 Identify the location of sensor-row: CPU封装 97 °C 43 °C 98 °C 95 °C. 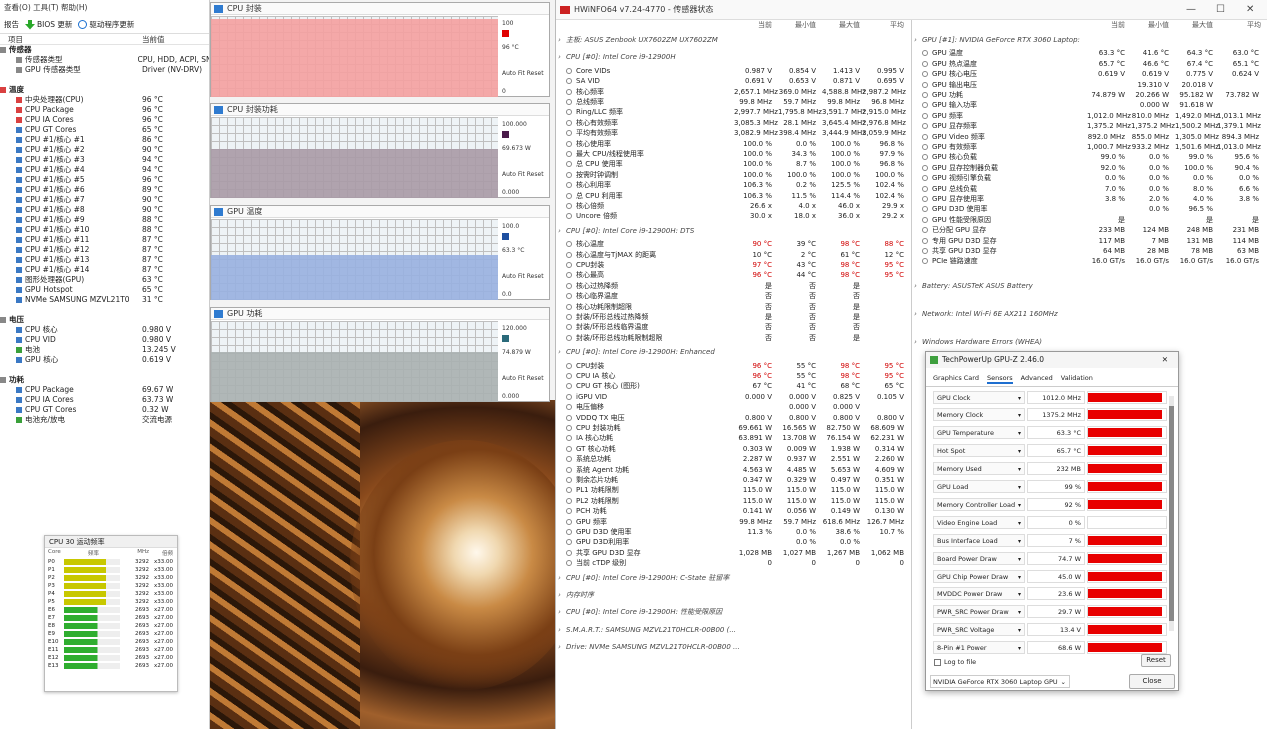
(733, 265).